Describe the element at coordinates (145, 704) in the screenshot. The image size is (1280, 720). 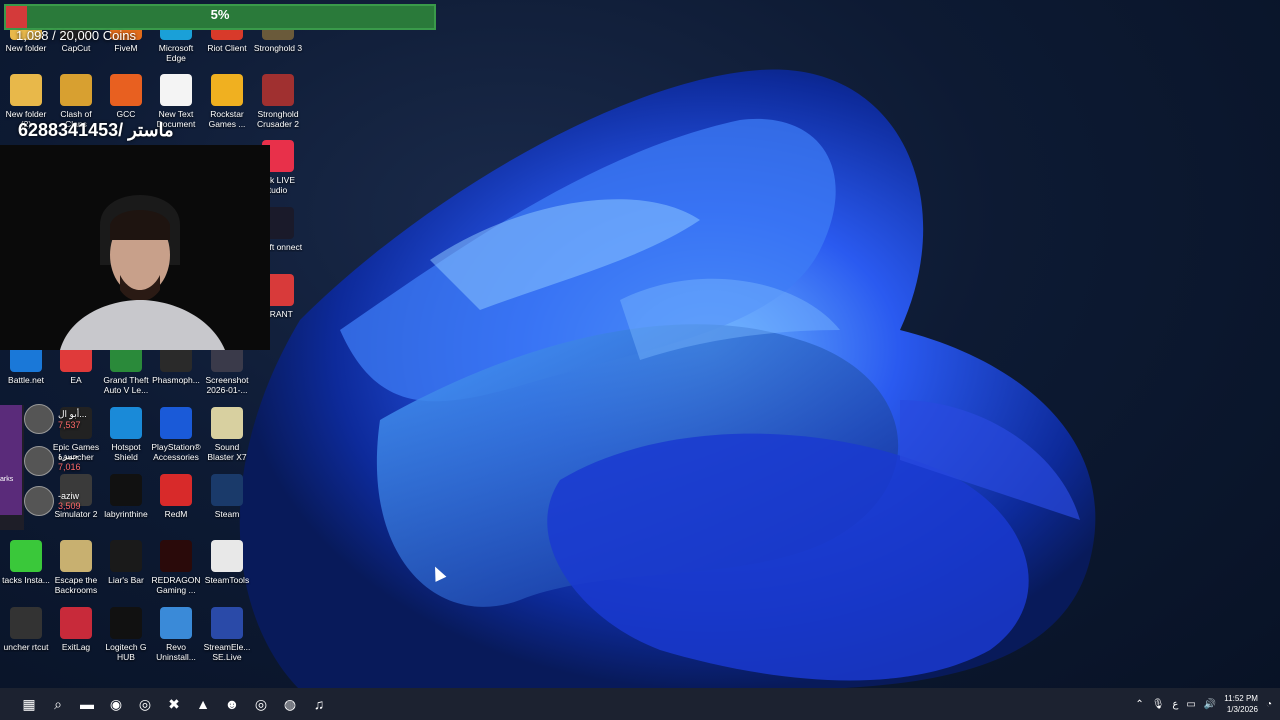
I see `steam-icon: ◎` at that location.